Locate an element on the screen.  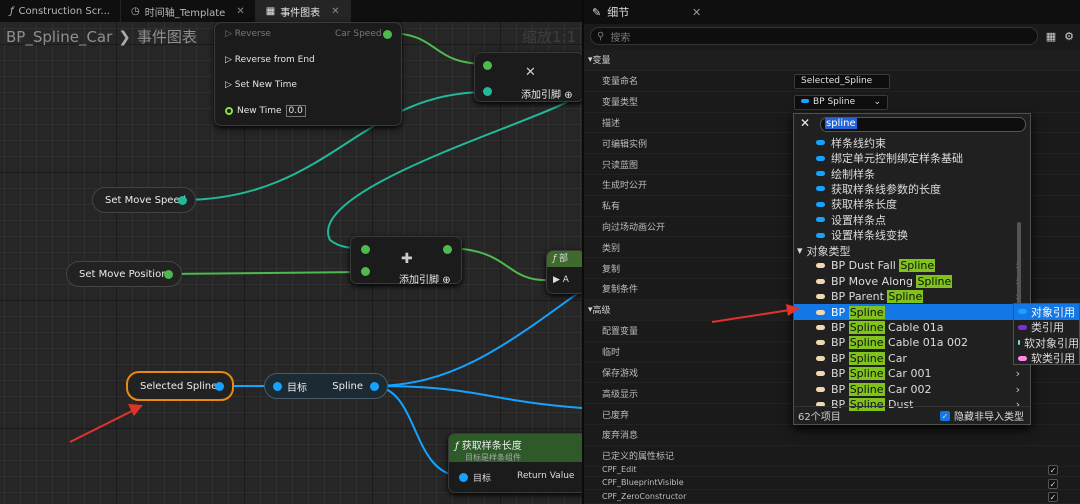
function-list-item: 获取样条长度 is located at coordinates (909, 204).